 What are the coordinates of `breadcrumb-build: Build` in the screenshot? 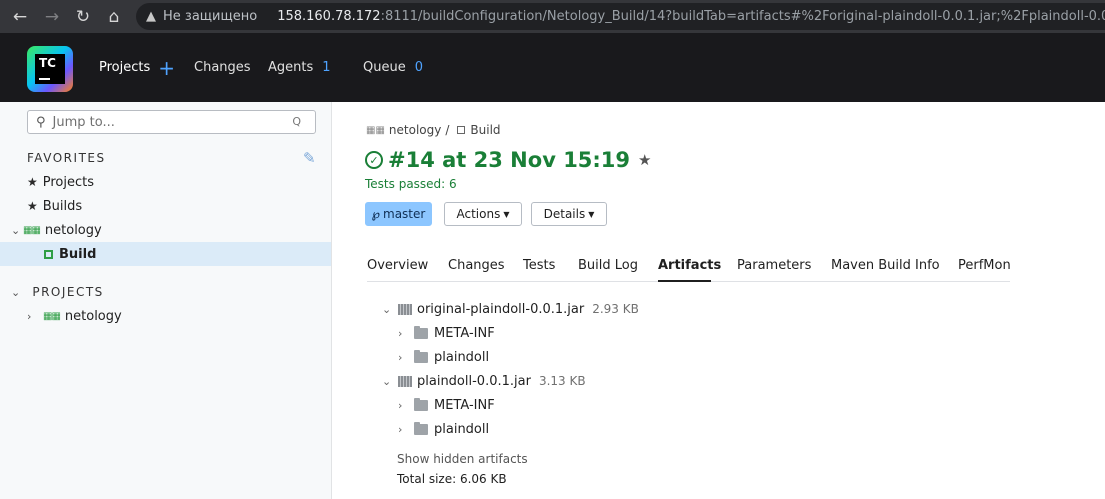 It's located at (485, 130).